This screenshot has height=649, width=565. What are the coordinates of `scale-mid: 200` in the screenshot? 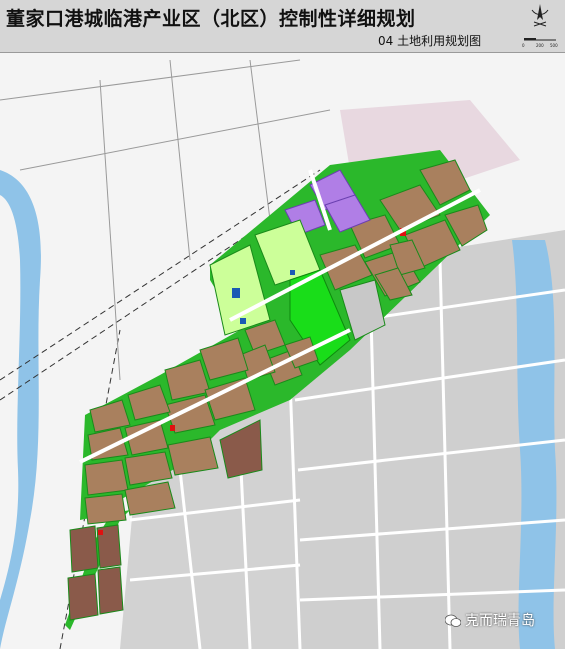 It's located at (540, 45).